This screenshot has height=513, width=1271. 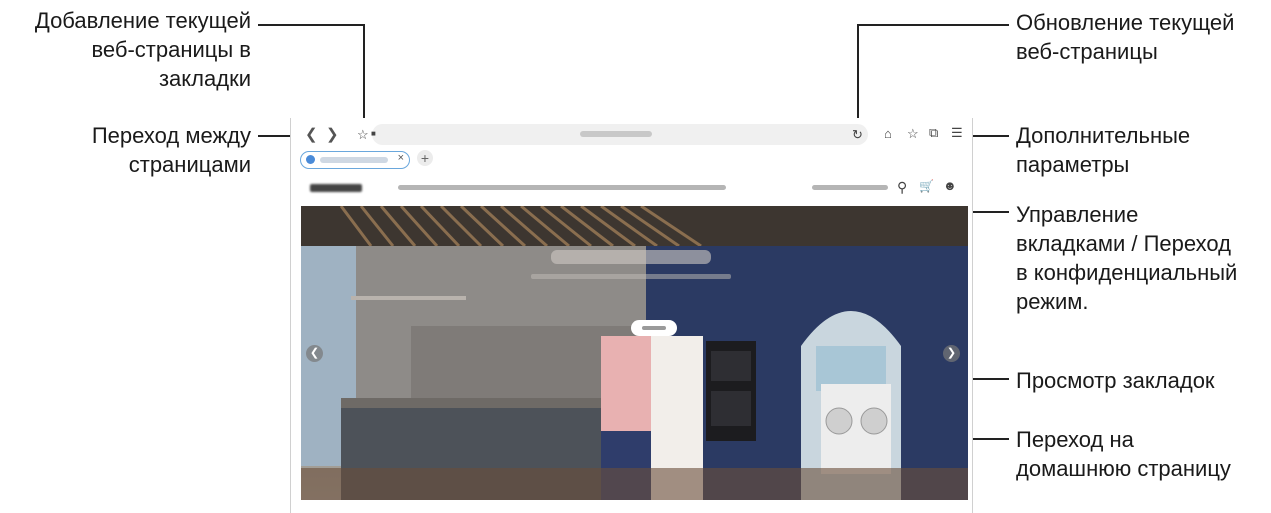 What do you see at coordinates (1123, 454) in the screenshot?
I see `label-home: Переход на домашнюю страницу` at bounding box center [1123, 454].